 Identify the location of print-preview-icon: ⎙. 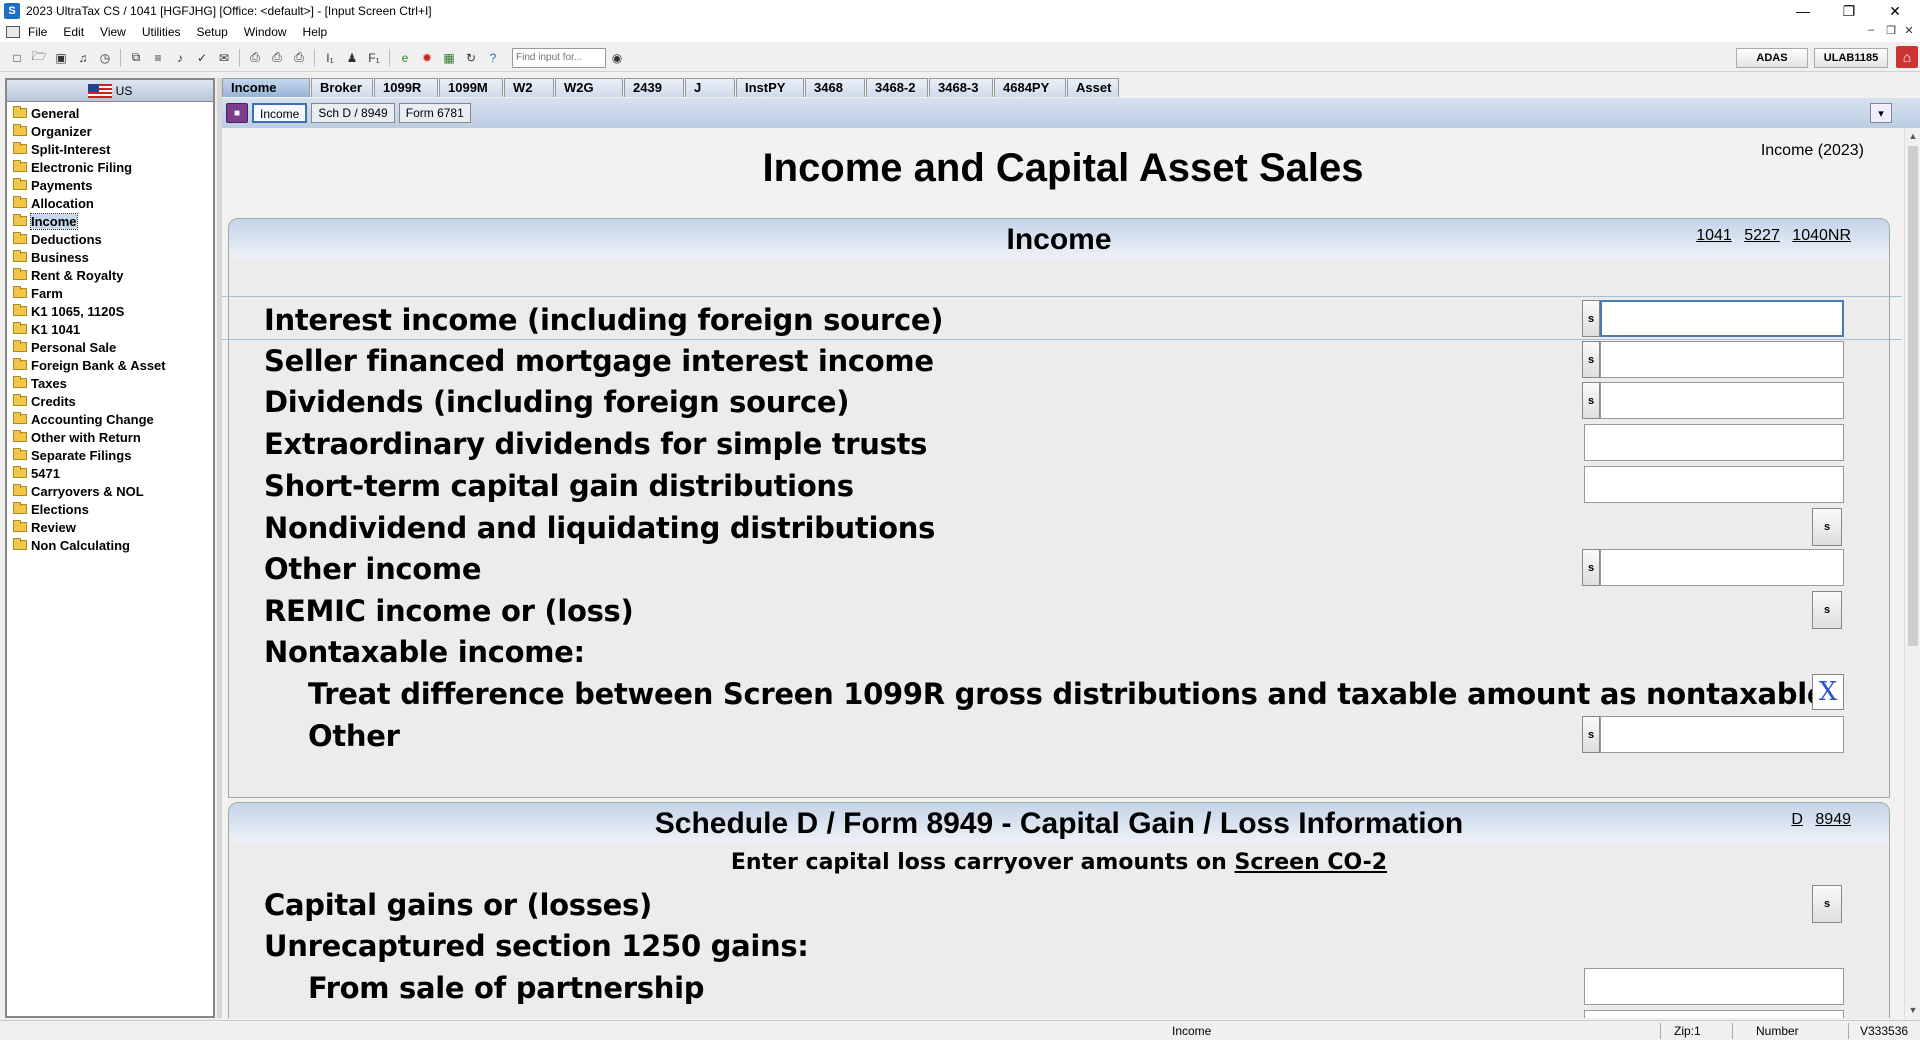
(277, 58).